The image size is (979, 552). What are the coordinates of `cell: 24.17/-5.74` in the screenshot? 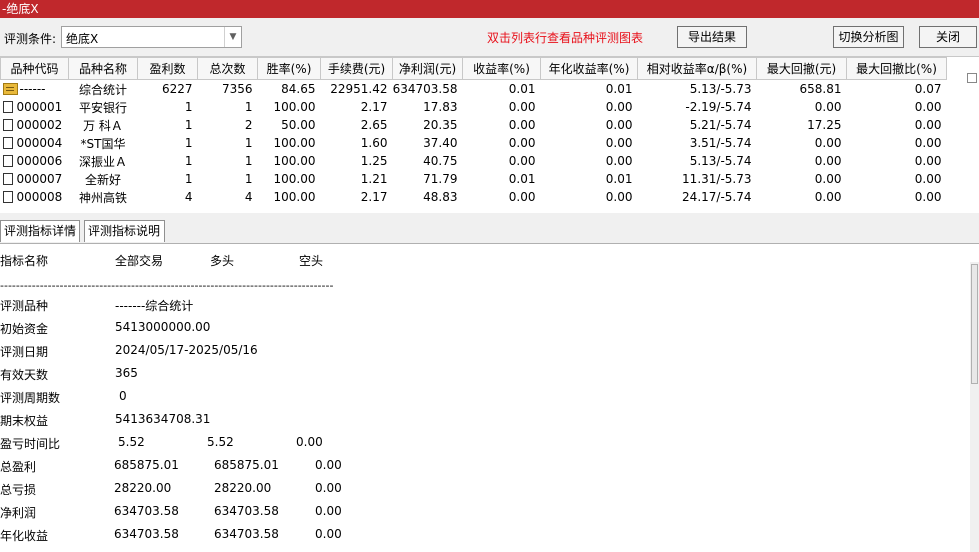 It's located at (717, 197).